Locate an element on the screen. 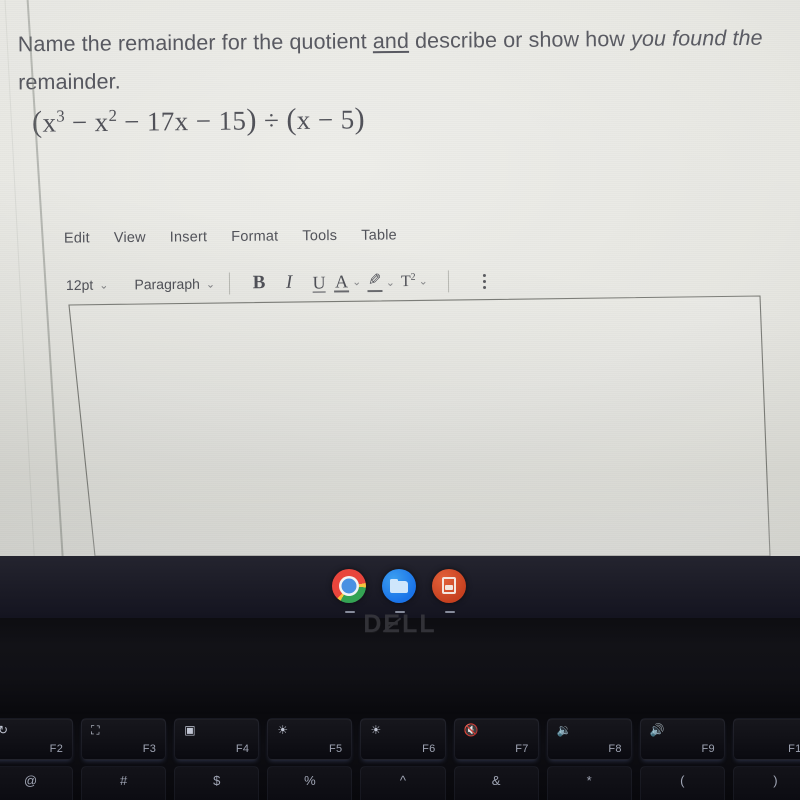  more-options-icon is located at coordinates (484, 280).